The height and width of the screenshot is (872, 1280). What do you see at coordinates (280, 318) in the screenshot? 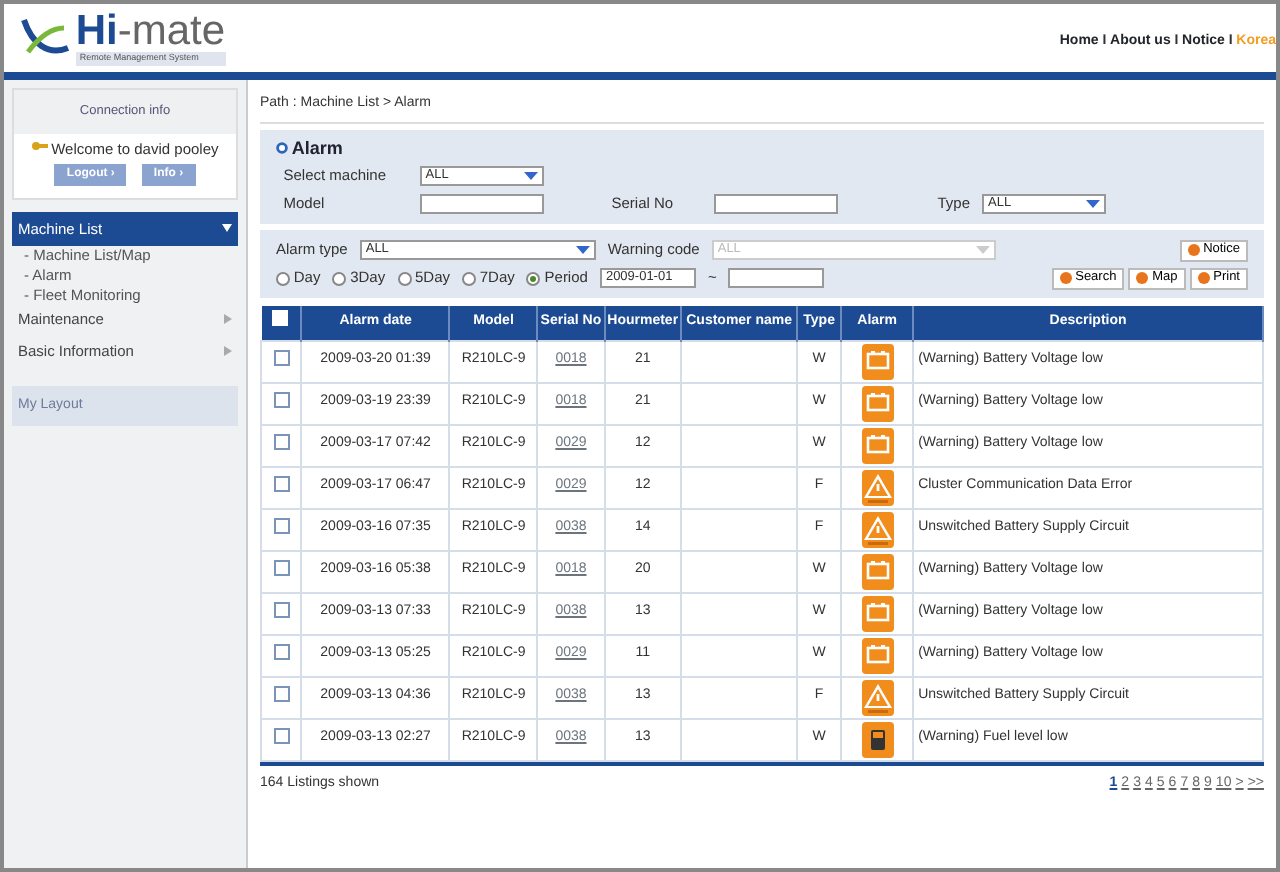
I see `select-all-checkbox` at bounding box center [280, 318].